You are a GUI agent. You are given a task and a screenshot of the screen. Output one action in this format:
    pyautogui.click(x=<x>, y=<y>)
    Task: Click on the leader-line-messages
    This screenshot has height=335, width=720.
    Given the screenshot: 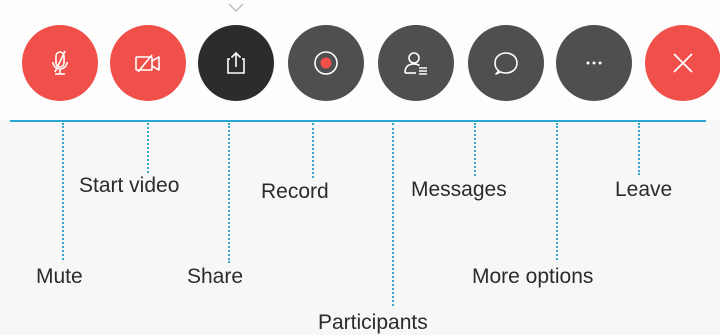 What is the action you would take?
    pyautogui.click(x=475, y=149)
    